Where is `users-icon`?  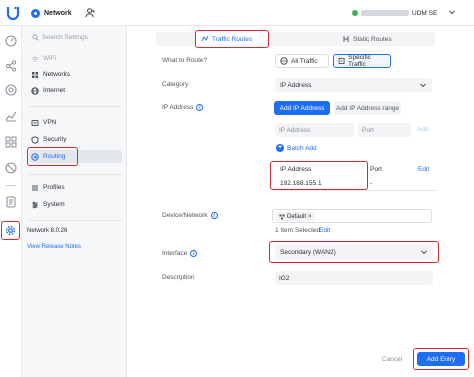 users-icon is located at coordinates (90, 12).